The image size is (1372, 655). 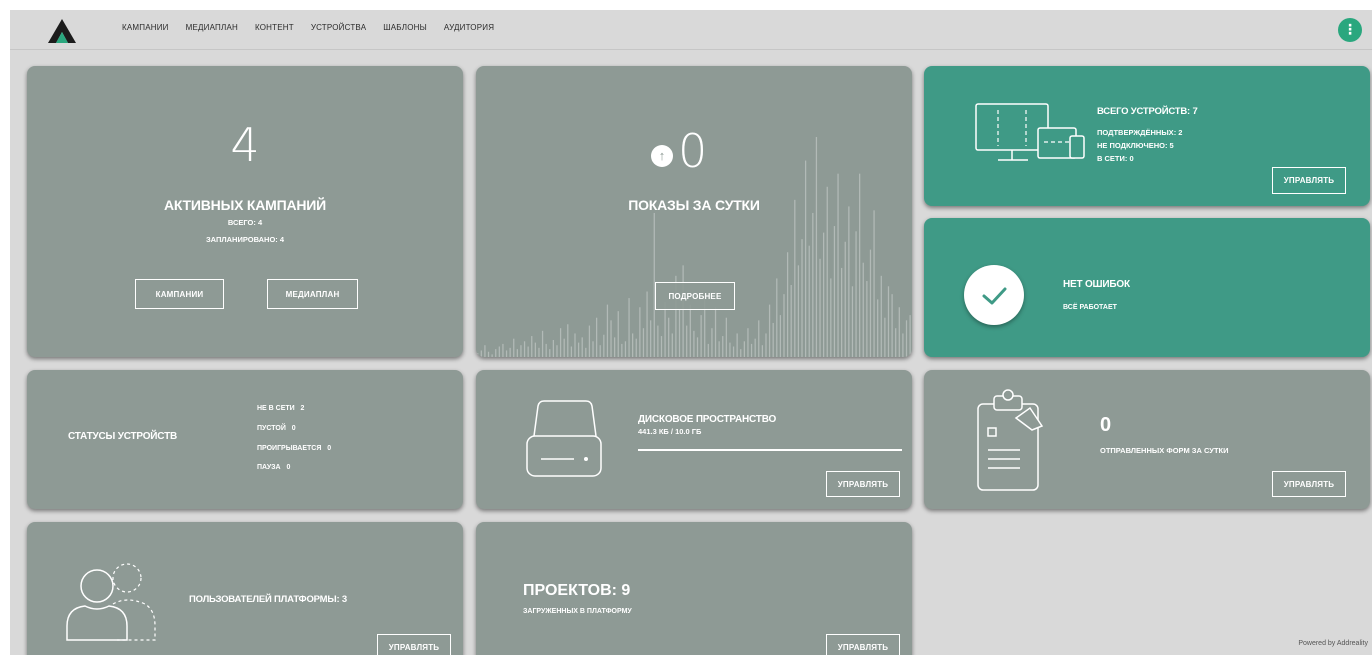 I want to click on impressions-up-arrow-icon: ↑, so click(x=662, y=156).